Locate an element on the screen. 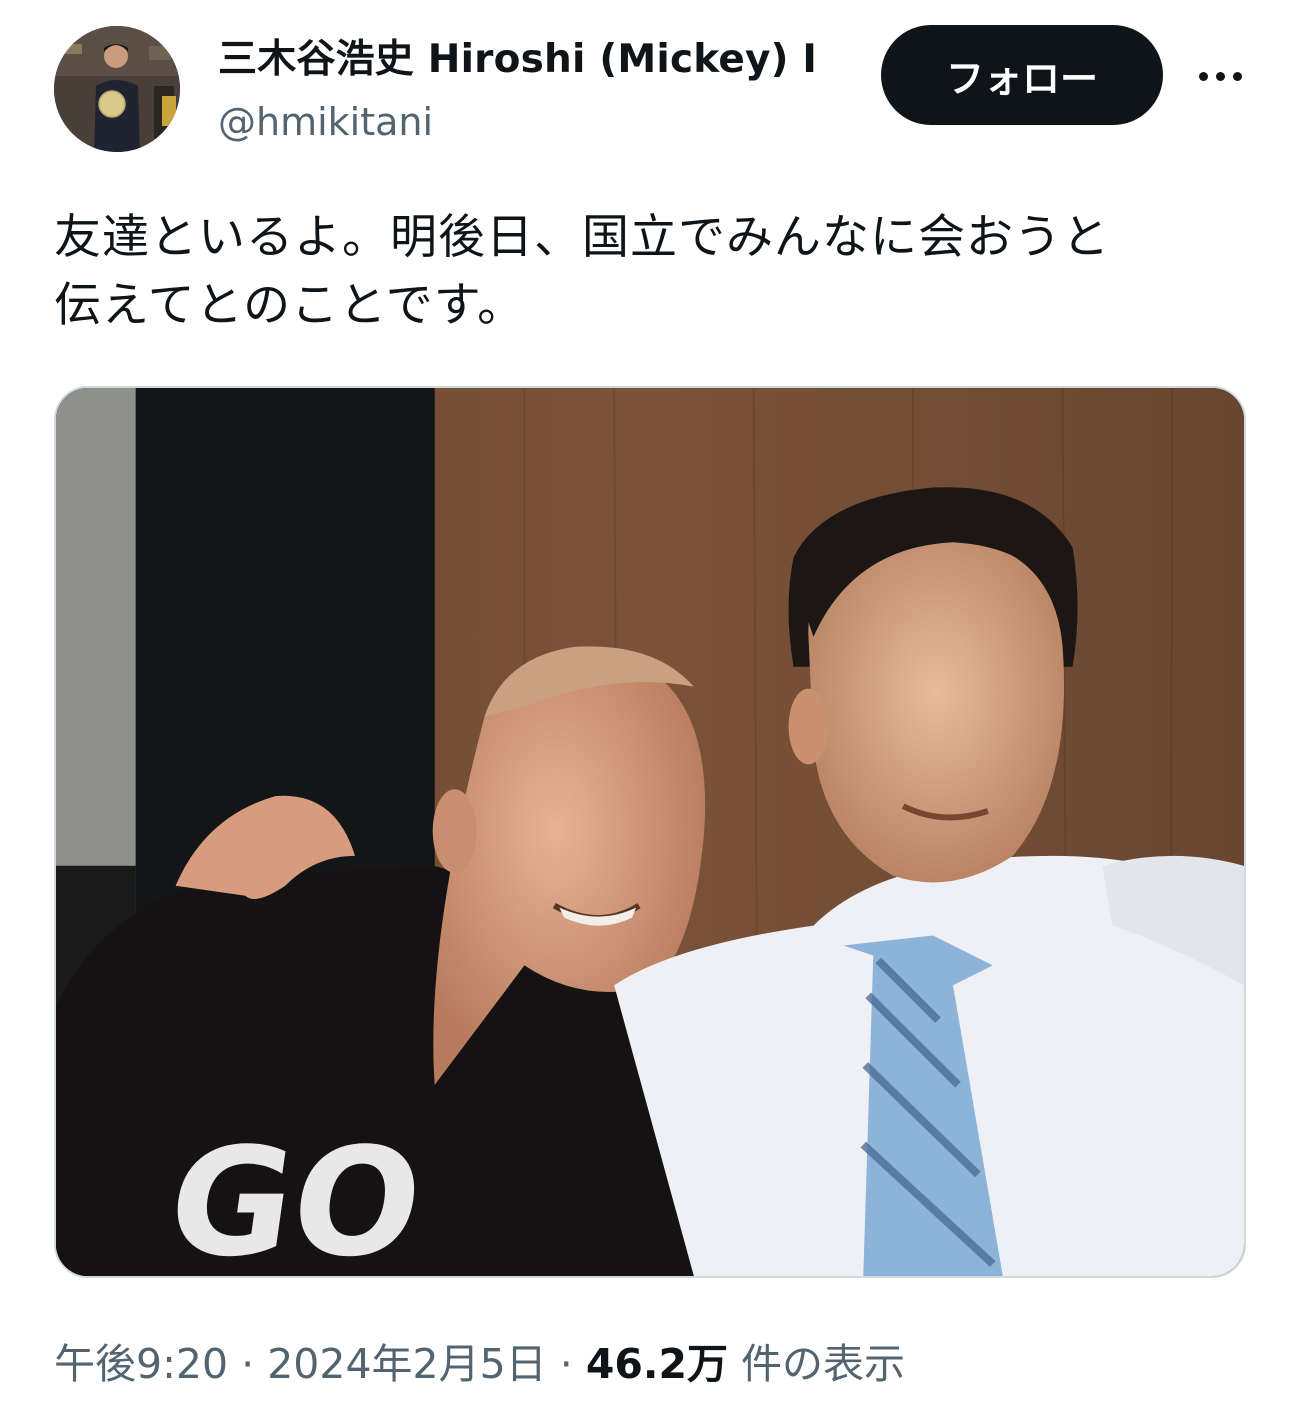 The width and height of the screenshot is (1300, 1420). profile-photo-icon is located at coordinates (117, 89).